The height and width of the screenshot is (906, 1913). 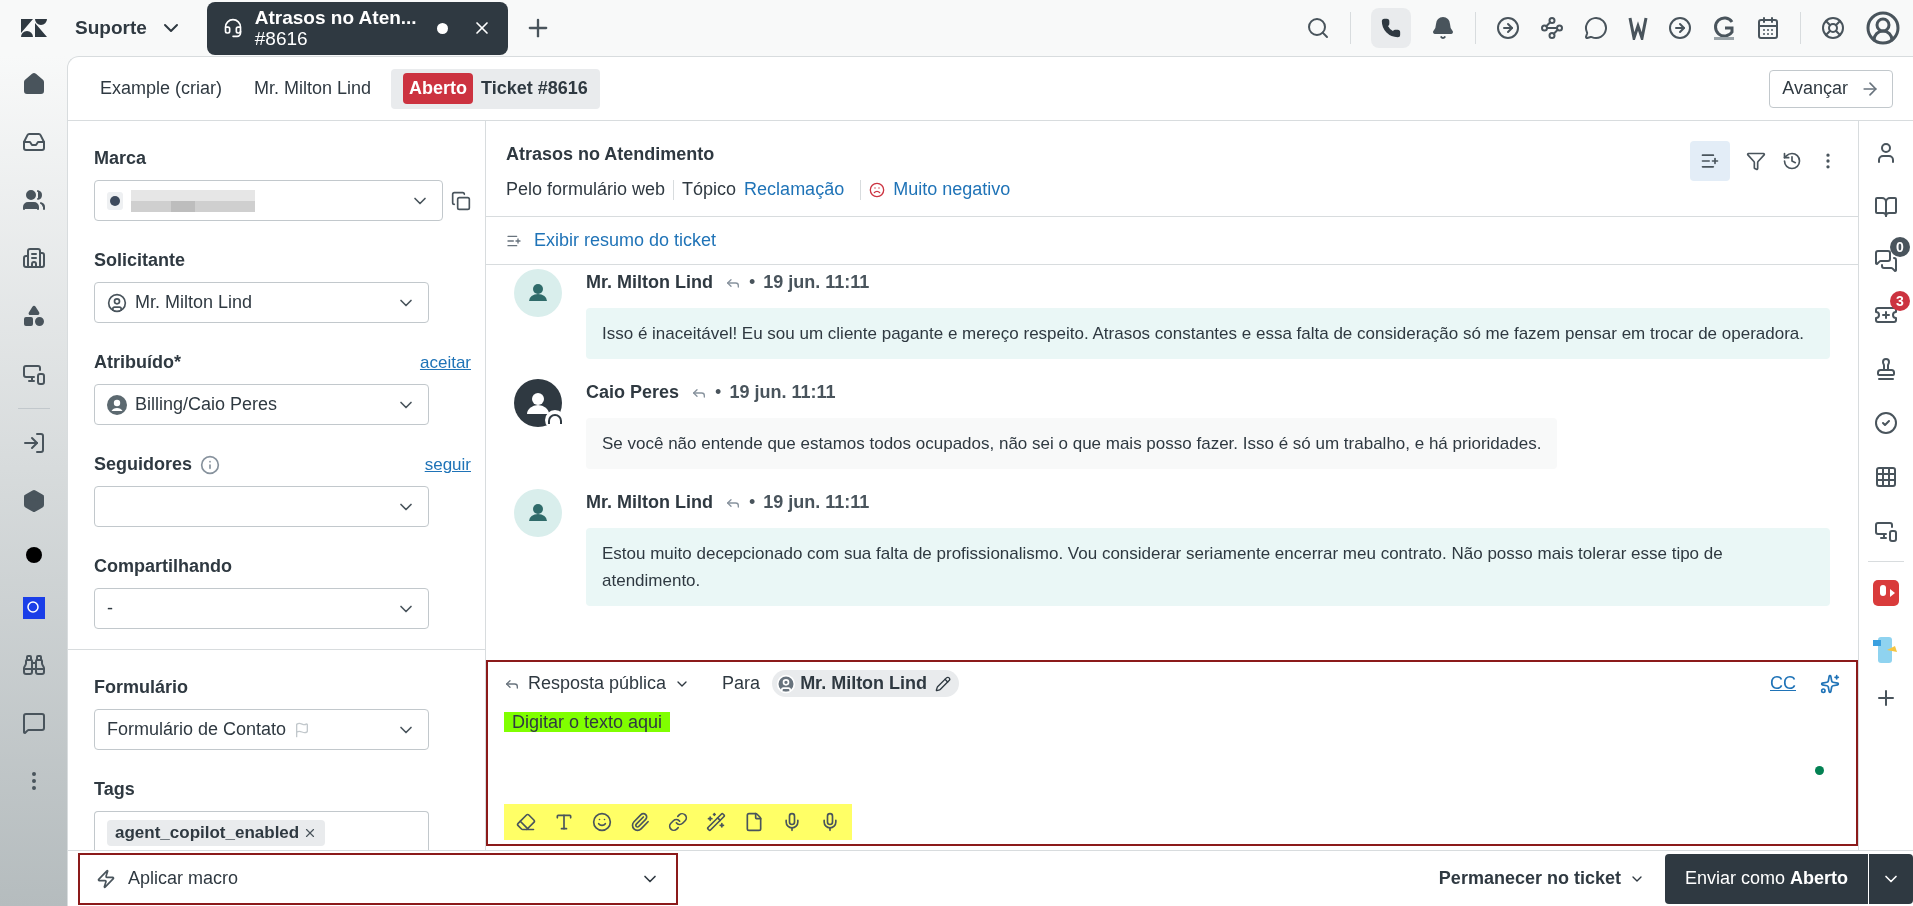 What do you see at coordinates (794, 189) in the screenshot?
I see `topic-link: Reclamação` at bounding box center [794, 189].